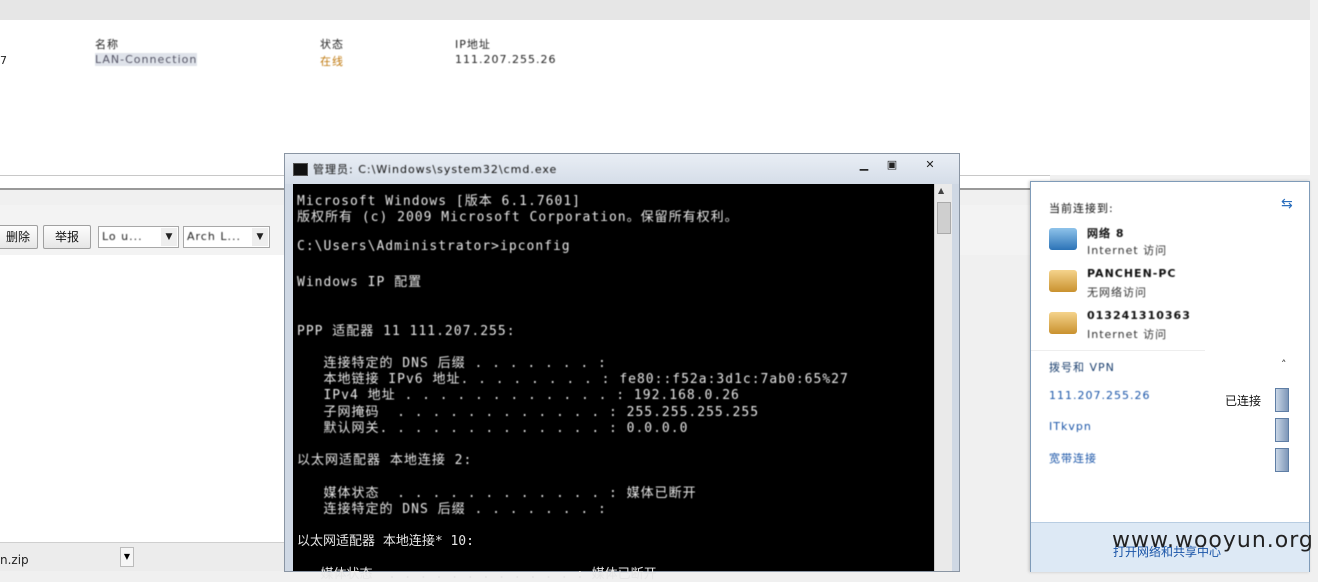 Image resolution: width=1318 pixels, height=582 pixels. Describe the element at coordinates (435, 169) in the screenshot. I see `cmd-title: 管理员: C:\Windows\system32\cmd.exe` at that location.